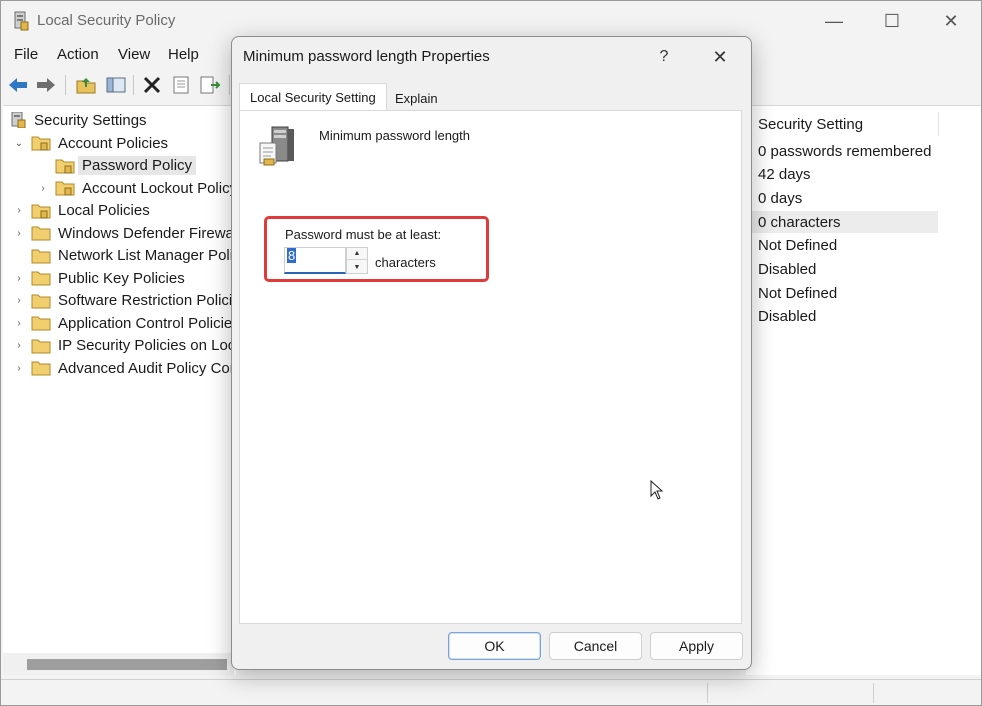  What do you see at coordinates (720, 57) in the screenshot?
I see `dialog-close-button: ✕` at bounding box center [720, 57].